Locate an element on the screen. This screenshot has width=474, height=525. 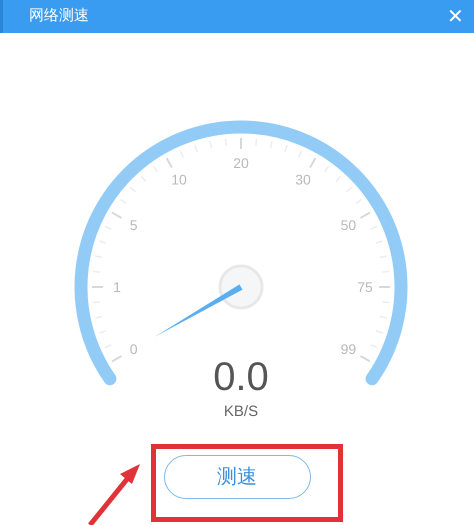
speed-value: 0.0 is located at coordinates (241, 377).